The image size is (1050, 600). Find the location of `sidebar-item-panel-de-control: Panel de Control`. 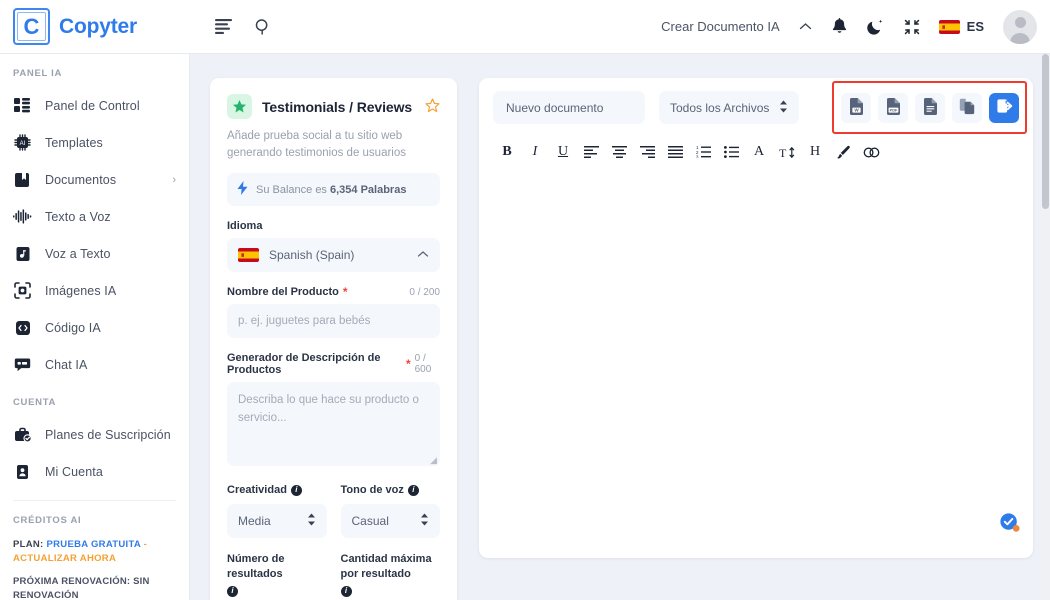

sidebar-item-panel-de-control: Panel de Control is located at coordinates (94, 105).